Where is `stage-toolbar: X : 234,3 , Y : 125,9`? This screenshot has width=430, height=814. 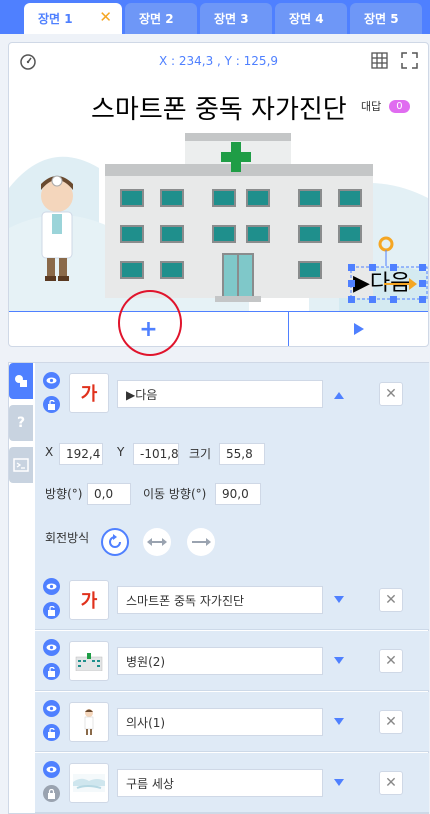
stage-toolbar: X : 234,3 , Y : 125,9 is located at coordinates (218, 60).